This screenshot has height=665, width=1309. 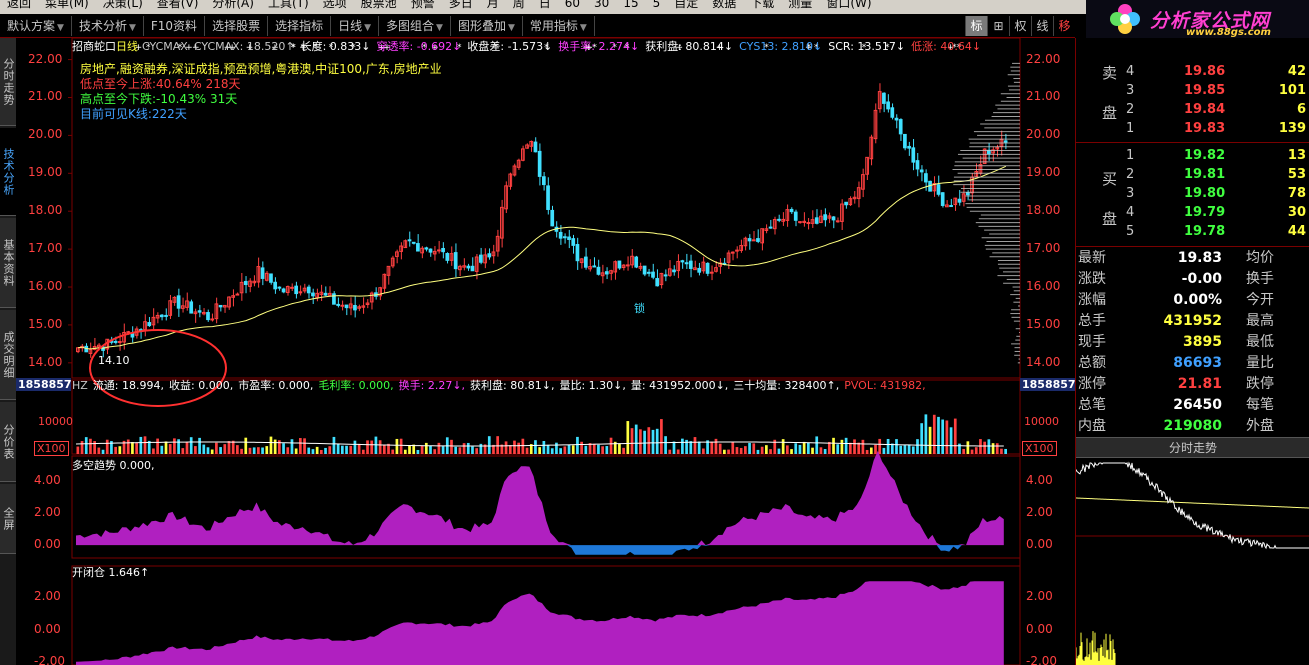 What do you see at coordinates (8, 263) in the screenshot?
I see `left-tab-2: 基本资料` at bounding box center [8, 263].